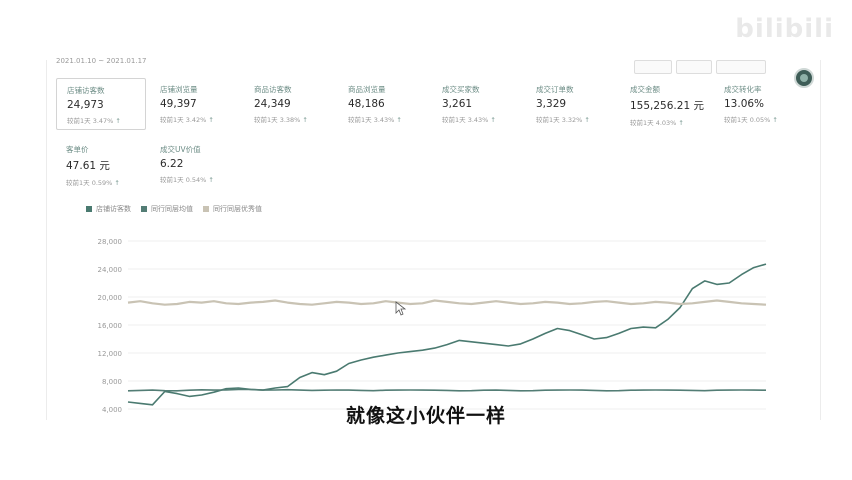 This screenshot has width=852, height=480. What do you see at coordinates (110, 242) in the screenshot?
I see `y-tick-label: 28,000` at bounding box center [110, 242].